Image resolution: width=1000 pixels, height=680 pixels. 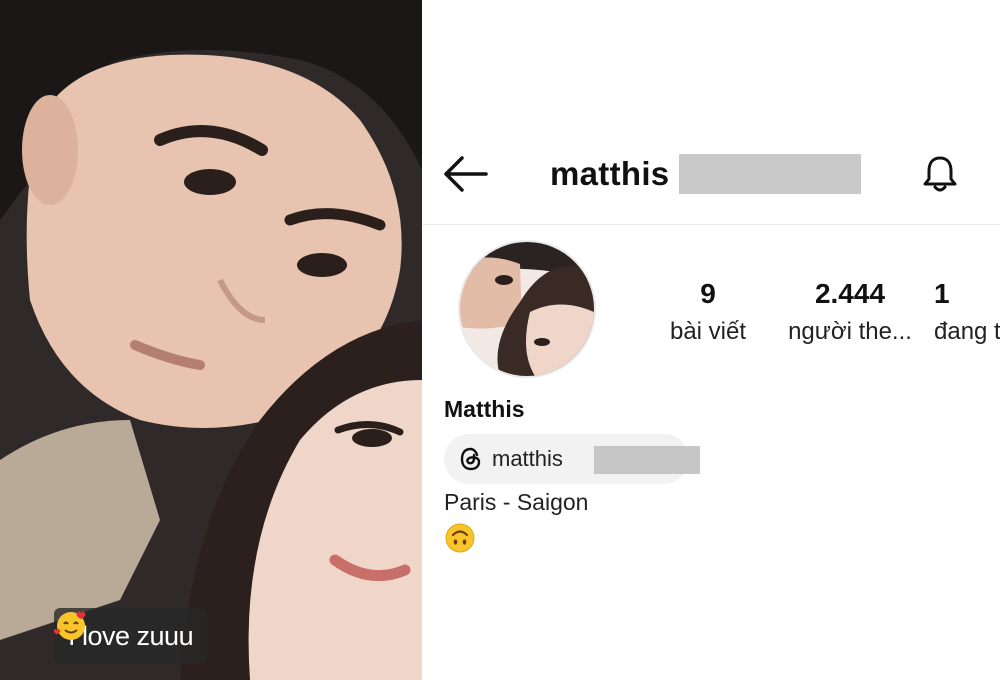 I want to click on posts-count: 9, so click(x=708, y=293).